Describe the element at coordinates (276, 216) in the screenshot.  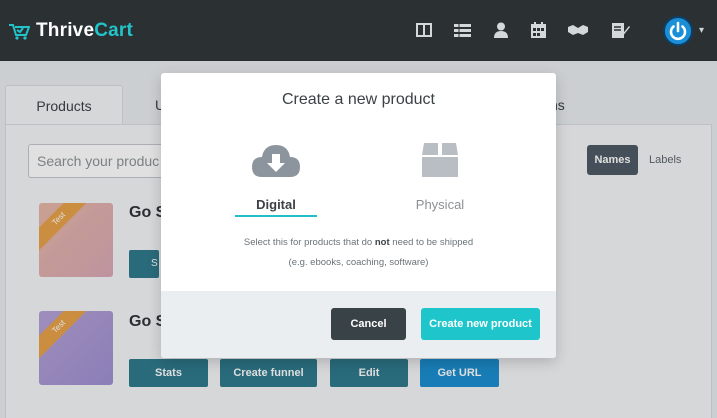
I see `selected-option-indicator` at that location.